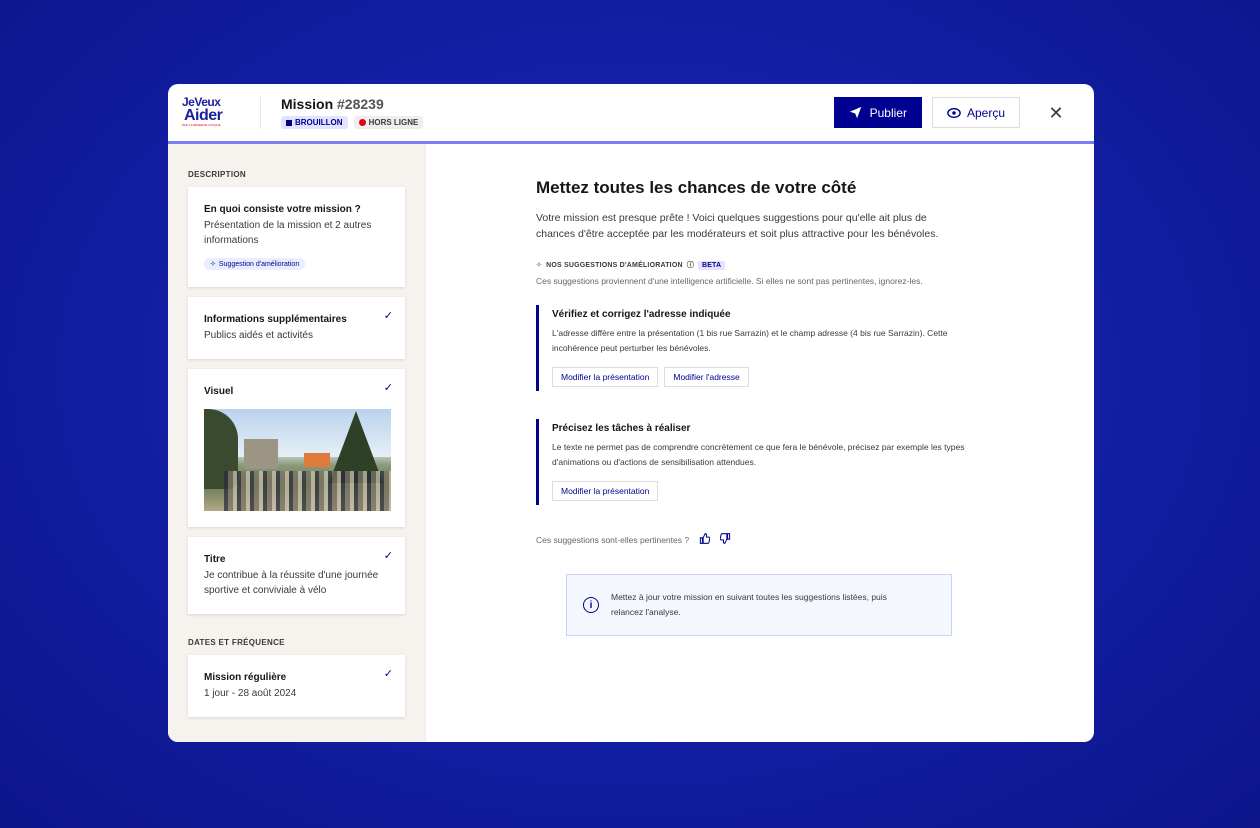 The width and height of the screenshot is (1260, 828). I want to click on close-icon: ✕, so click(1056, 113).